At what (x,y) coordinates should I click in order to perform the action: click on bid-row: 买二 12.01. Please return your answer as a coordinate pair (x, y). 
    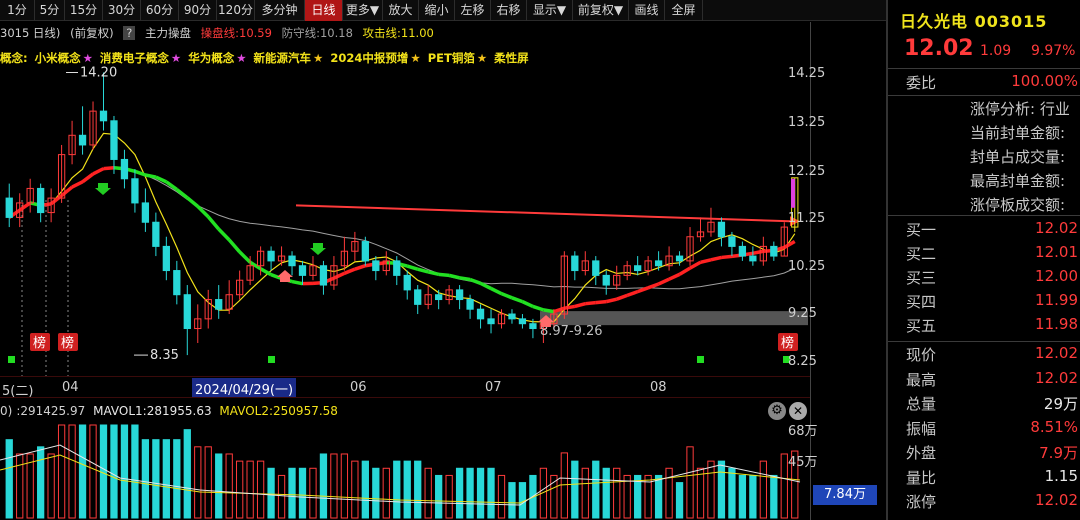
    Looking at the image, I should click on (984, 255).